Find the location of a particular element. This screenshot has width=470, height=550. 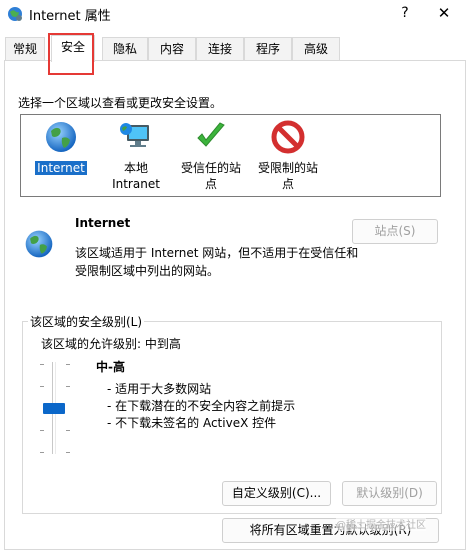

zone-list: Internet 本地 Intranet 受信任的站点 受限制的站点 is located at coordinates (230, 155).